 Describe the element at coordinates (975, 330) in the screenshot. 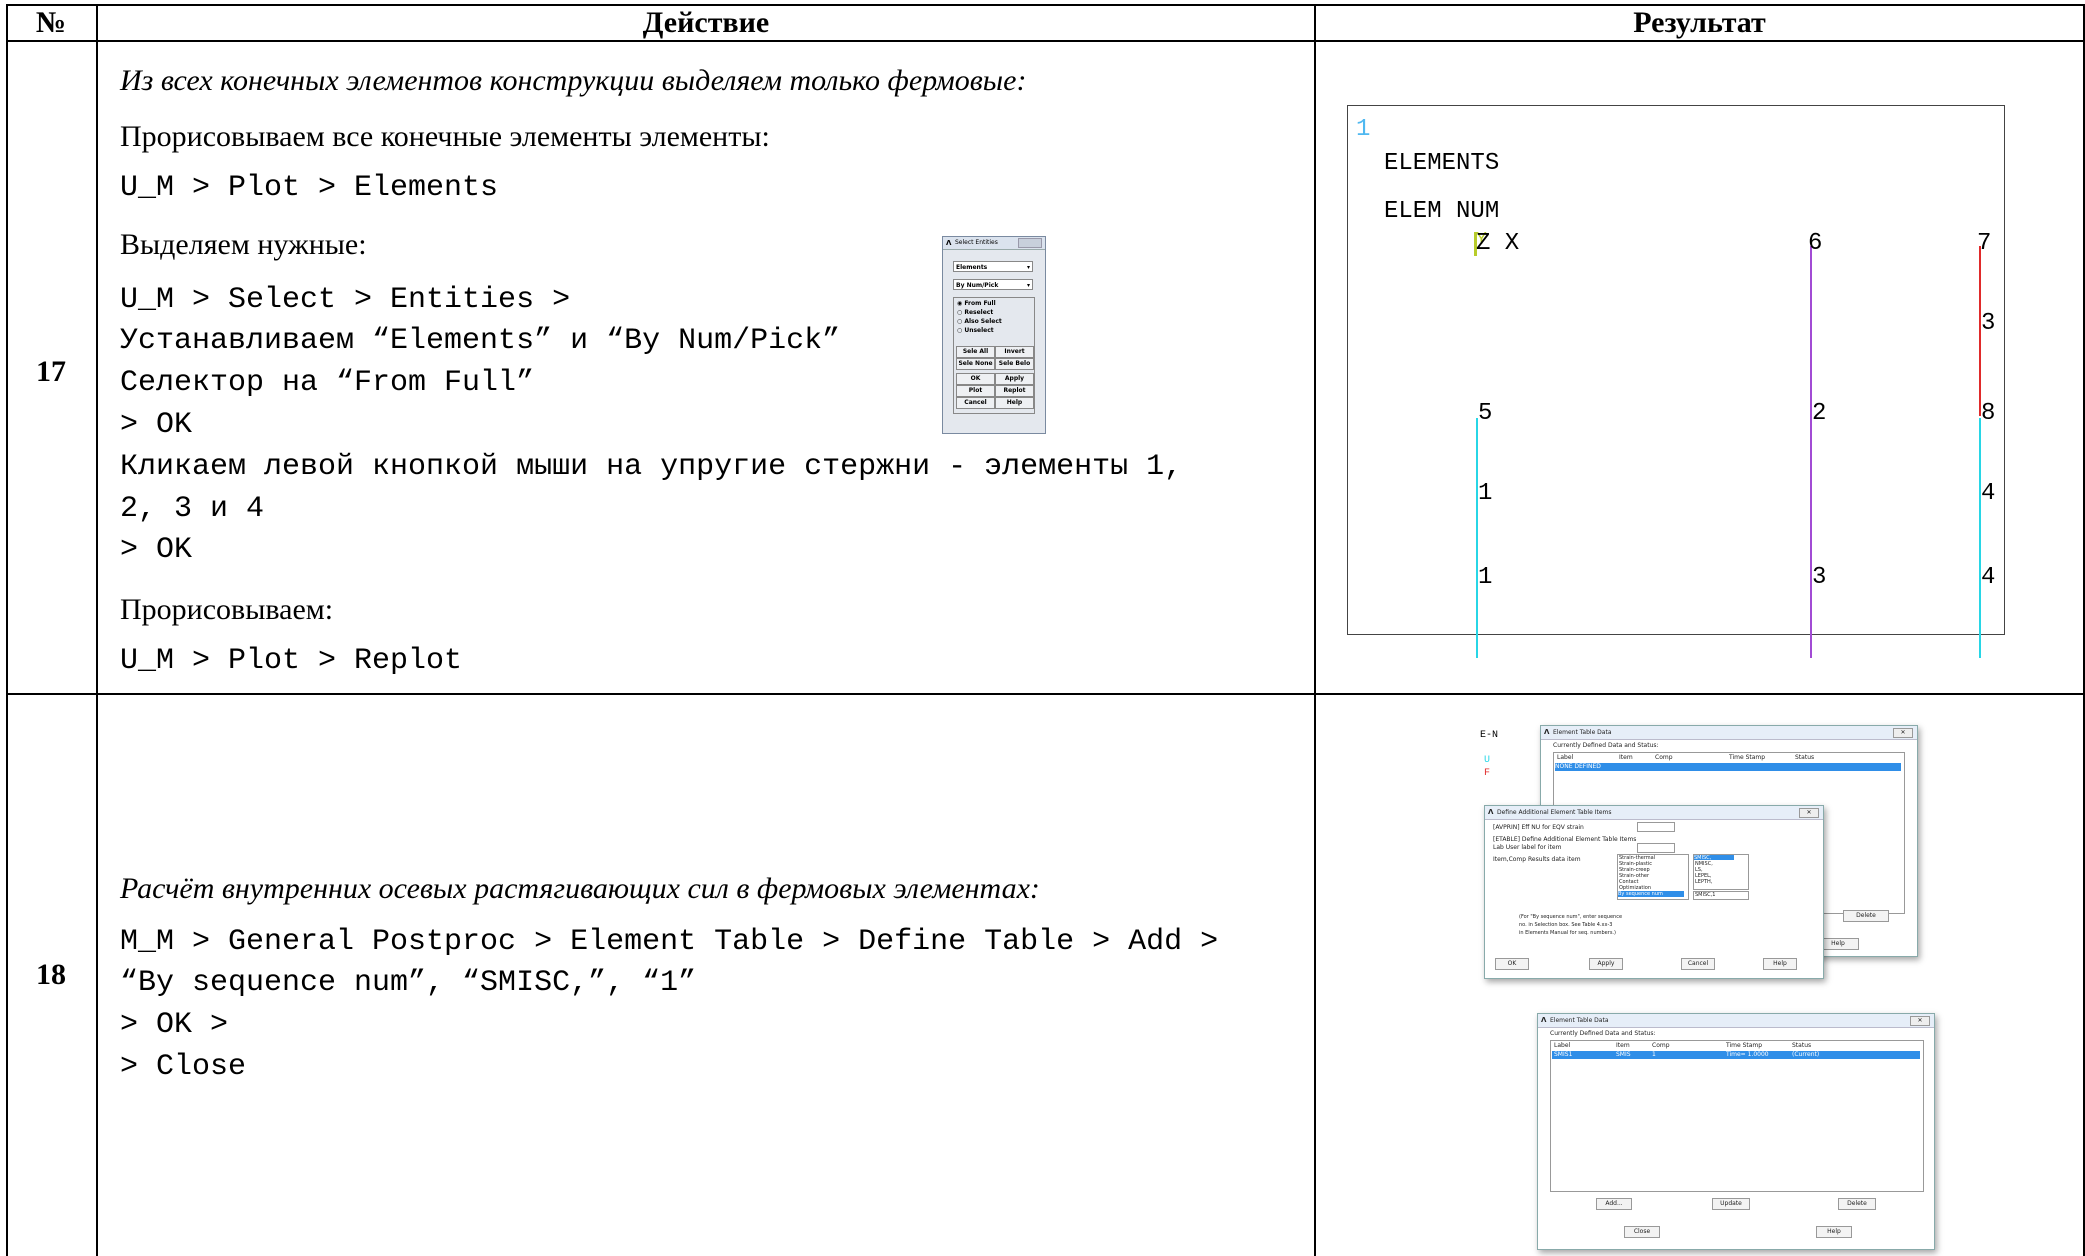

I see `radio-unselect: ○ Unselect` at that location.